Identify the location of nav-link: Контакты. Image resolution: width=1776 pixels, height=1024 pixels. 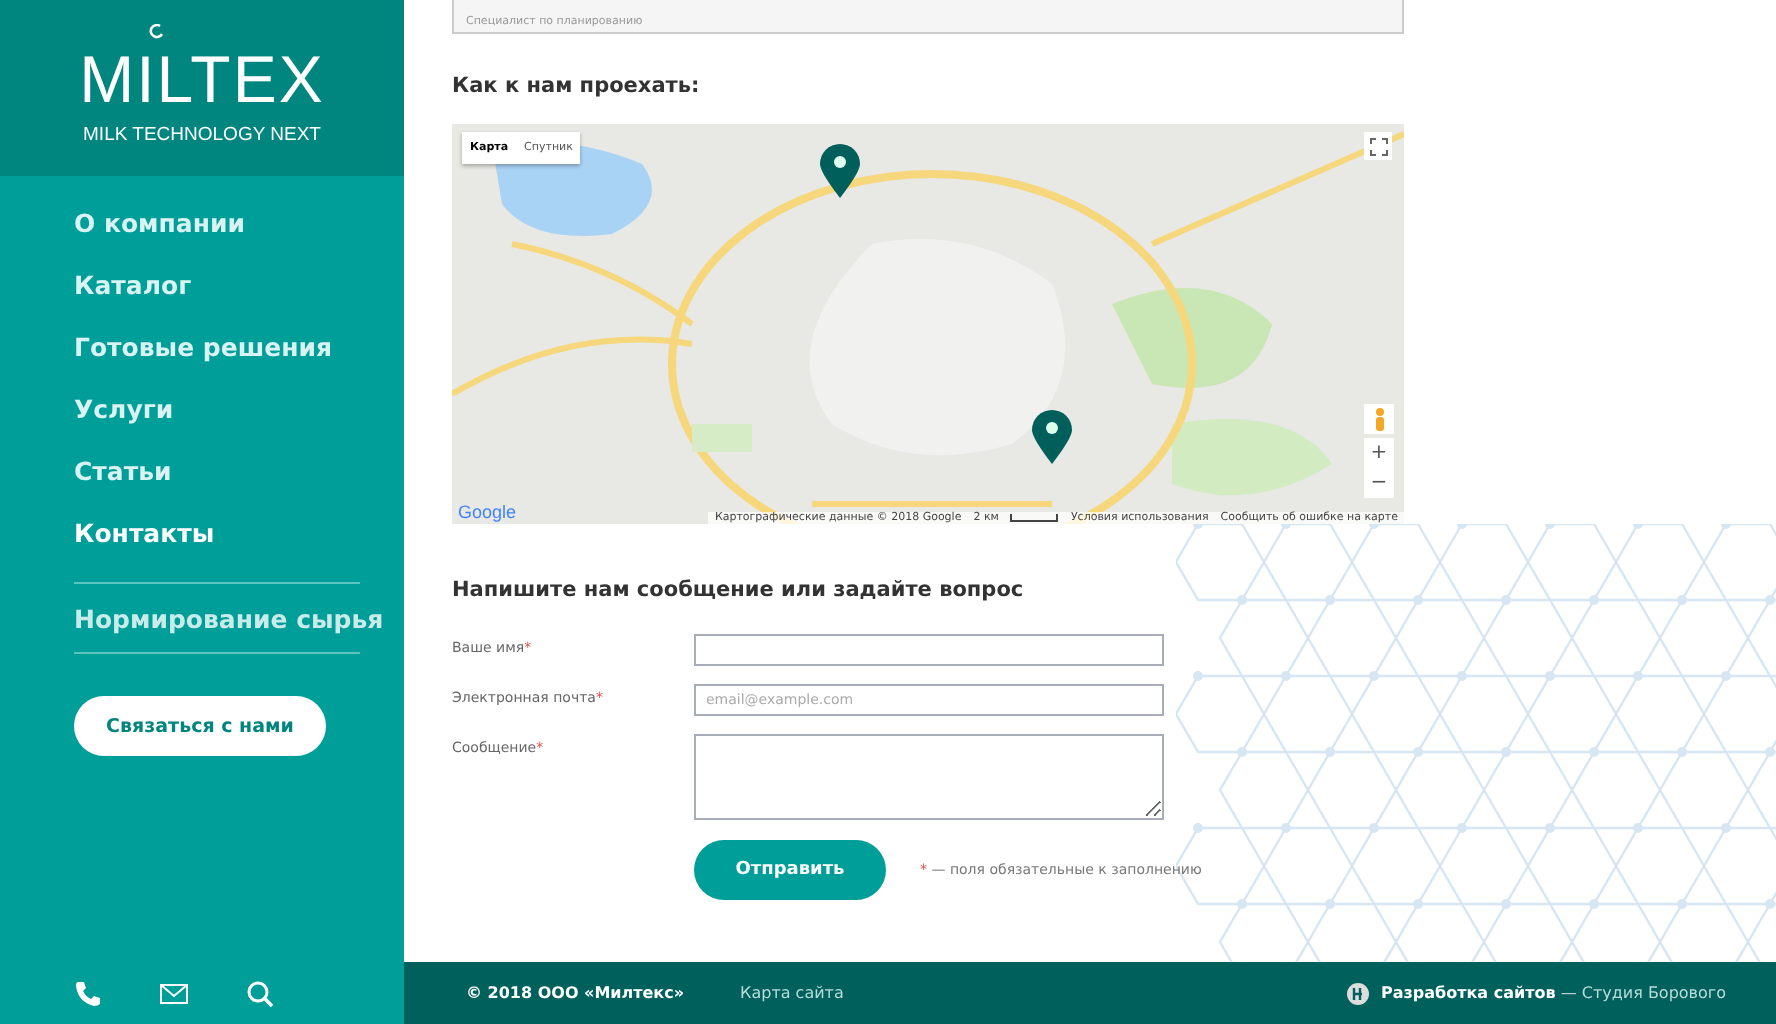
(217, 547).